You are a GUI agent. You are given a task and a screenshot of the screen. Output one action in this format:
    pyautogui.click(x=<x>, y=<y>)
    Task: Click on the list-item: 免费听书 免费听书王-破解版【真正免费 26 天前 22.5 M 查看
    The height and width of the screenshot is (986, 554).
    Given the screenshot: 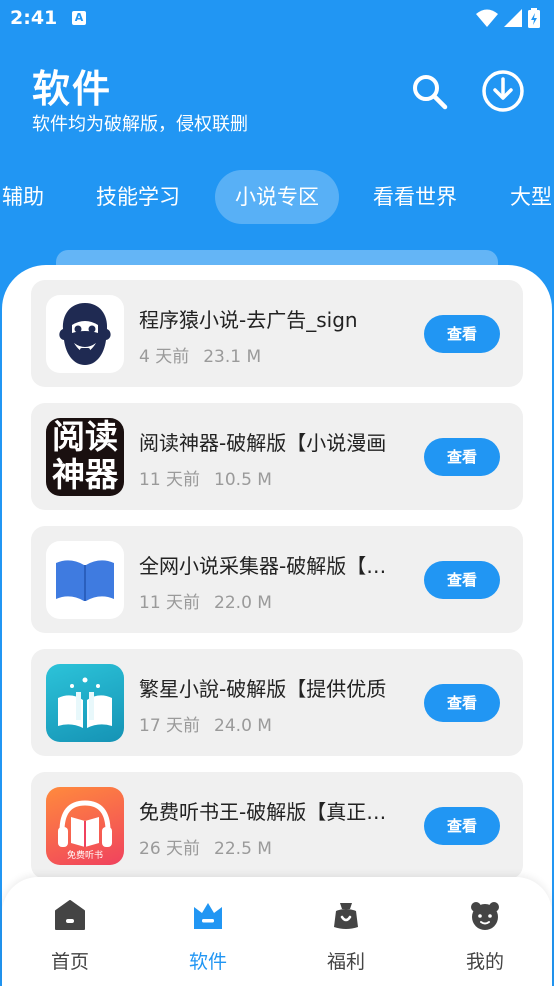 What is the action you would take?
    pyautogui.click(x=277, y=825)
    